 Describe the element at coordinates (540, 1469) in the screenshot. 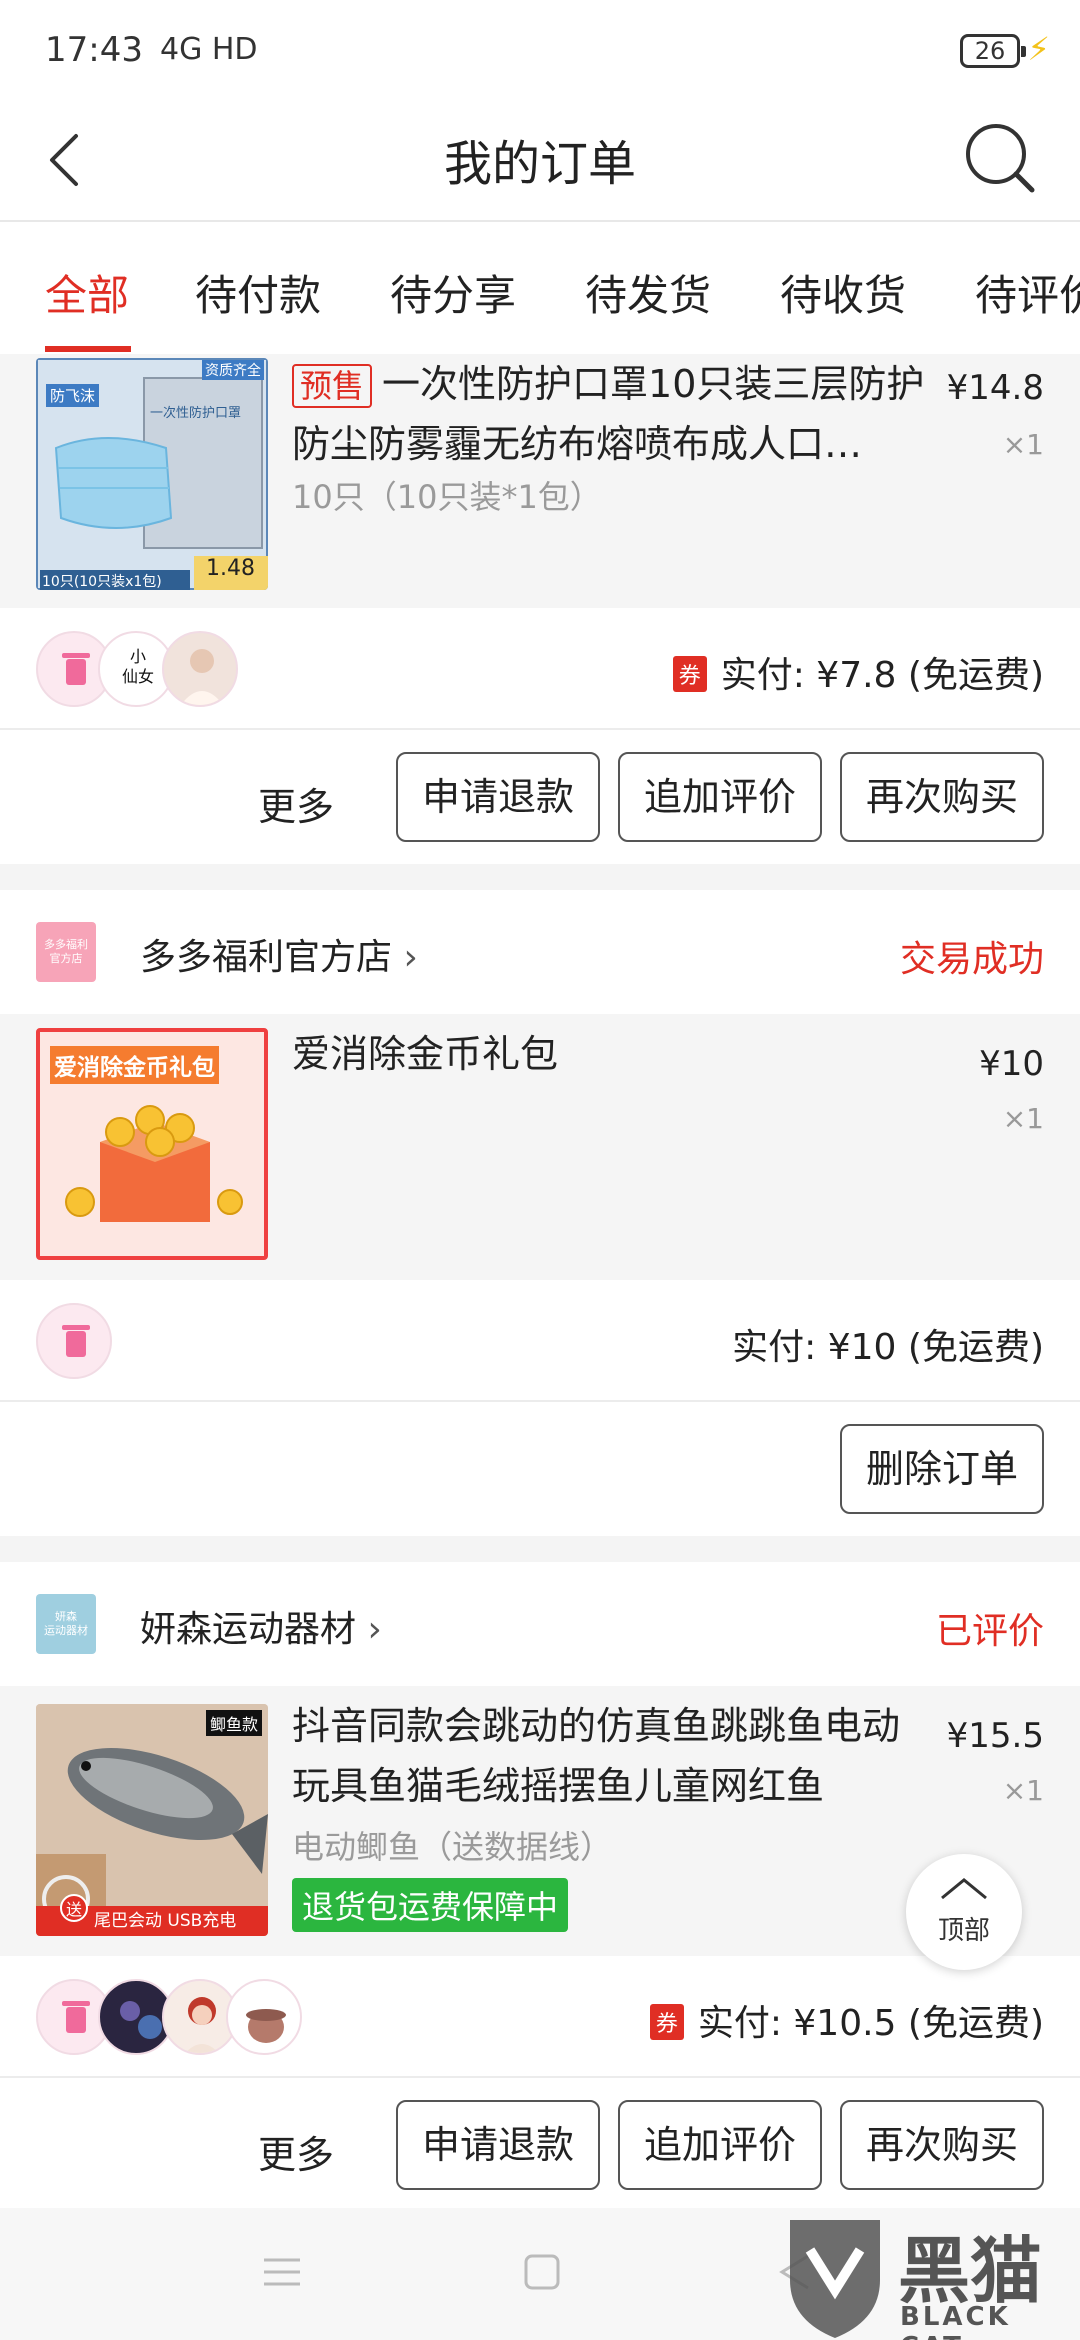

I see `order-2-actions: 删除订单` at that location.